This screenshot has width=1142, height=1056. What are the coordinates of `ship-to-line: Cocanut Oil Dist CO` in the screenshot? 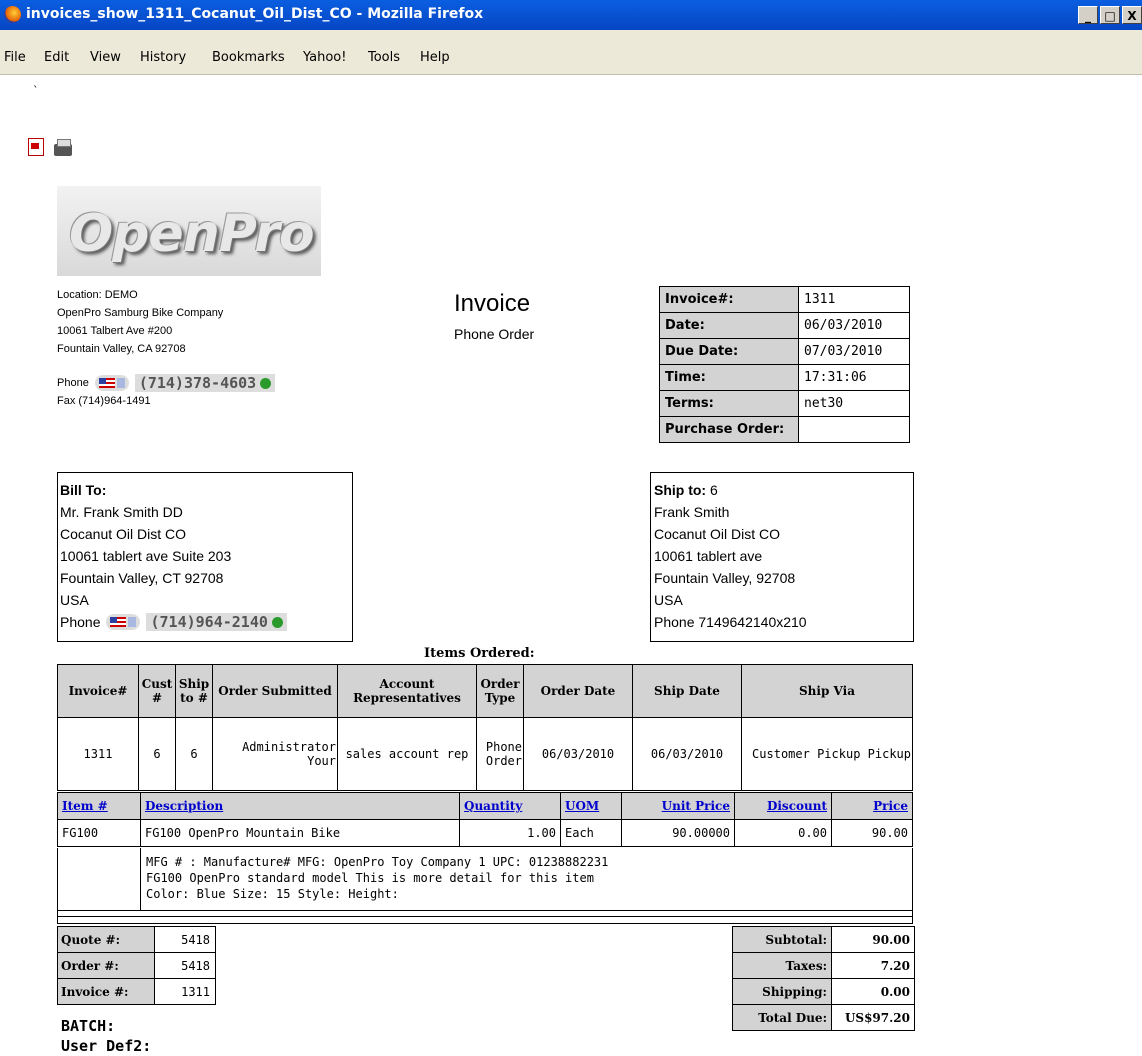 It's located at (717, 534).